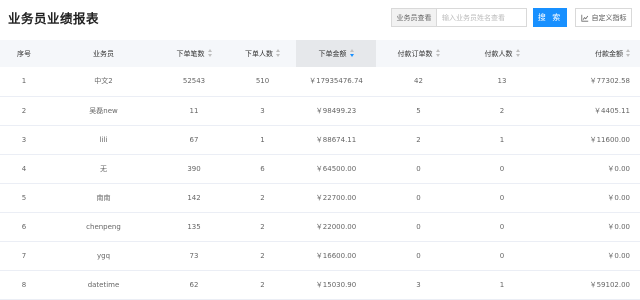 The height and width of the screenshot is (300, 640). I want to click on cell-index: 3, so click(24, 139).